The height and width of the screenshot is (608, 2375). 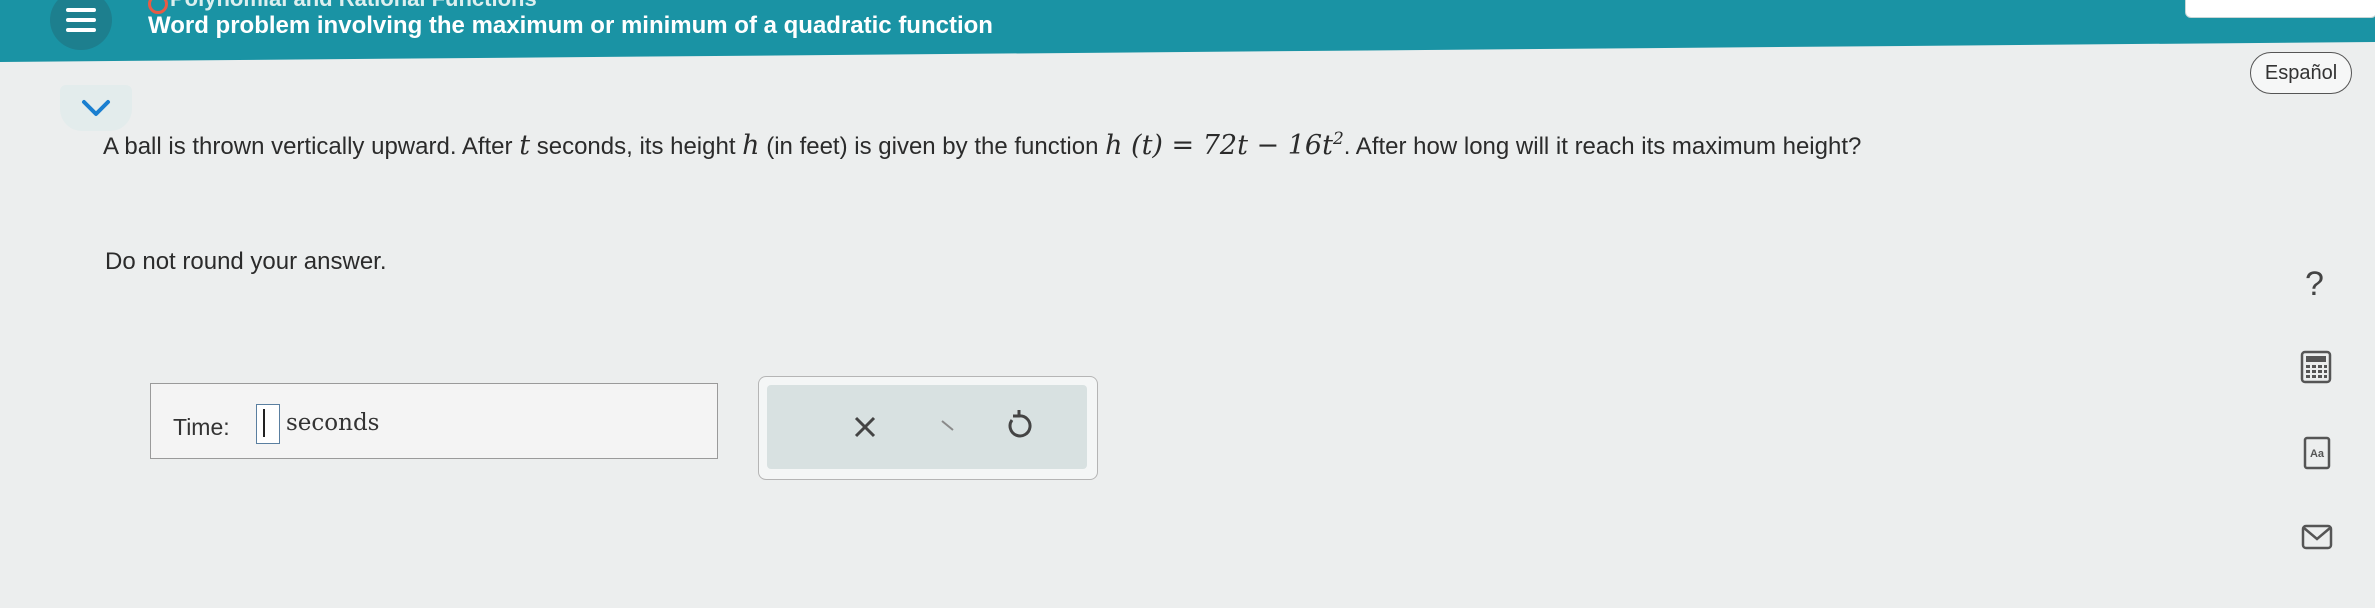 I want to click on action-buttons, so click(x=927, y=427).